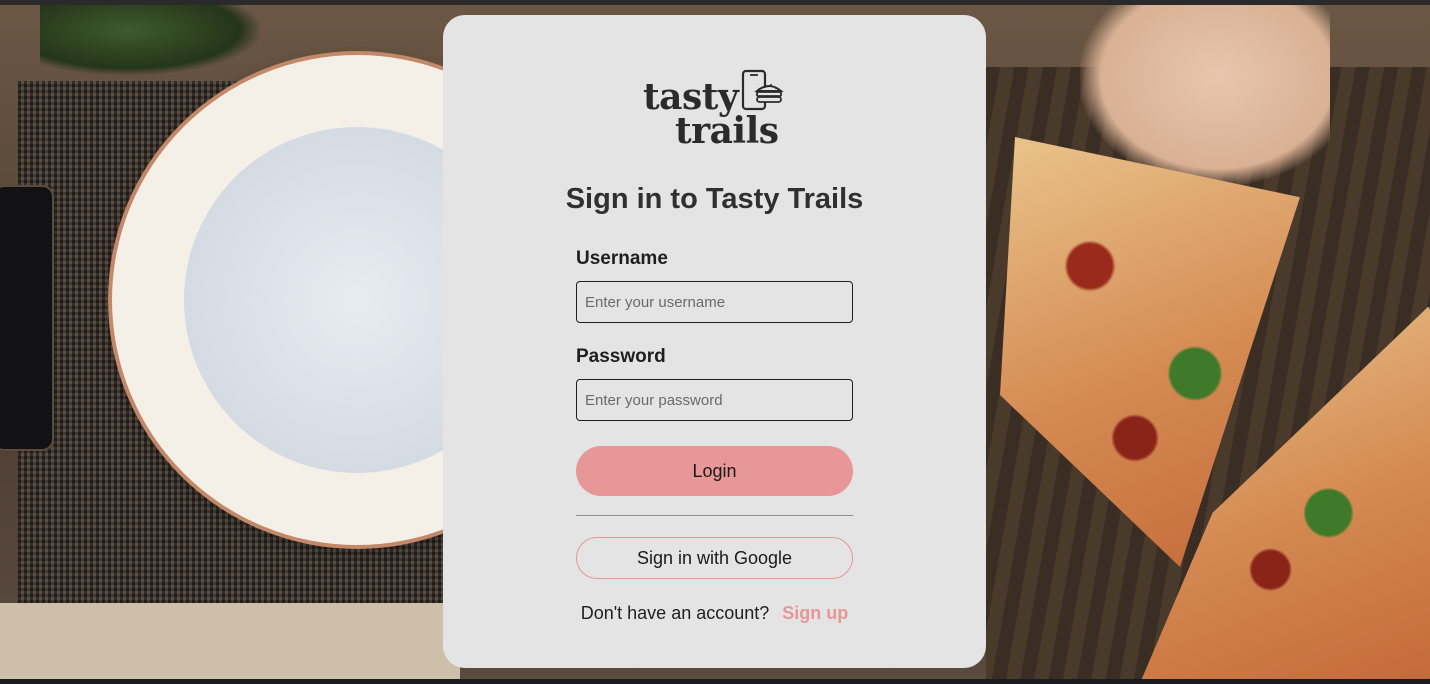 The image size is (1430, 684). Describe the element at coordinates (815, 613) in the screenshot. I see `signup-link: Sign up` at that location.